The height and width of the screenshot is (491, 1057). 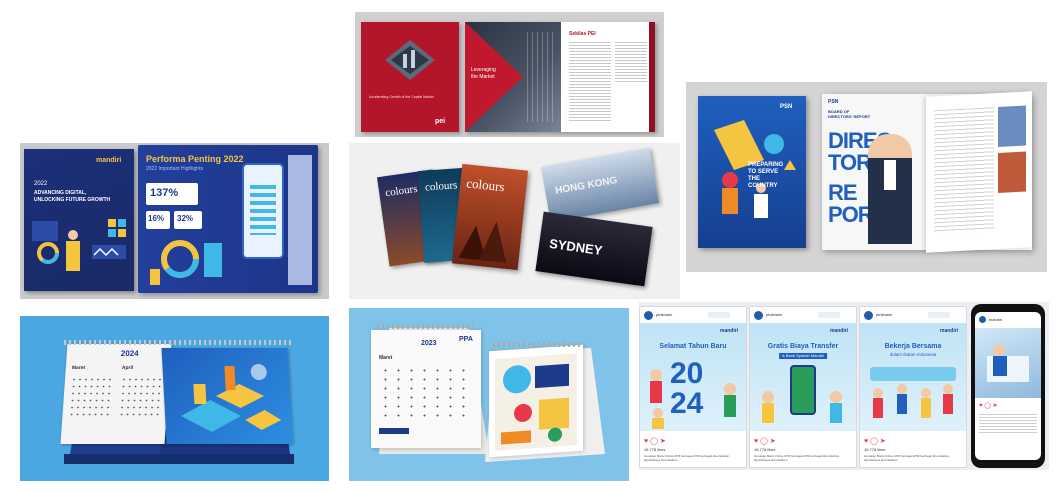 What do you see at coordinates (482, 242) in the screenshot?
I see `magazine-3-pattern` at bounding box center [482, 242].